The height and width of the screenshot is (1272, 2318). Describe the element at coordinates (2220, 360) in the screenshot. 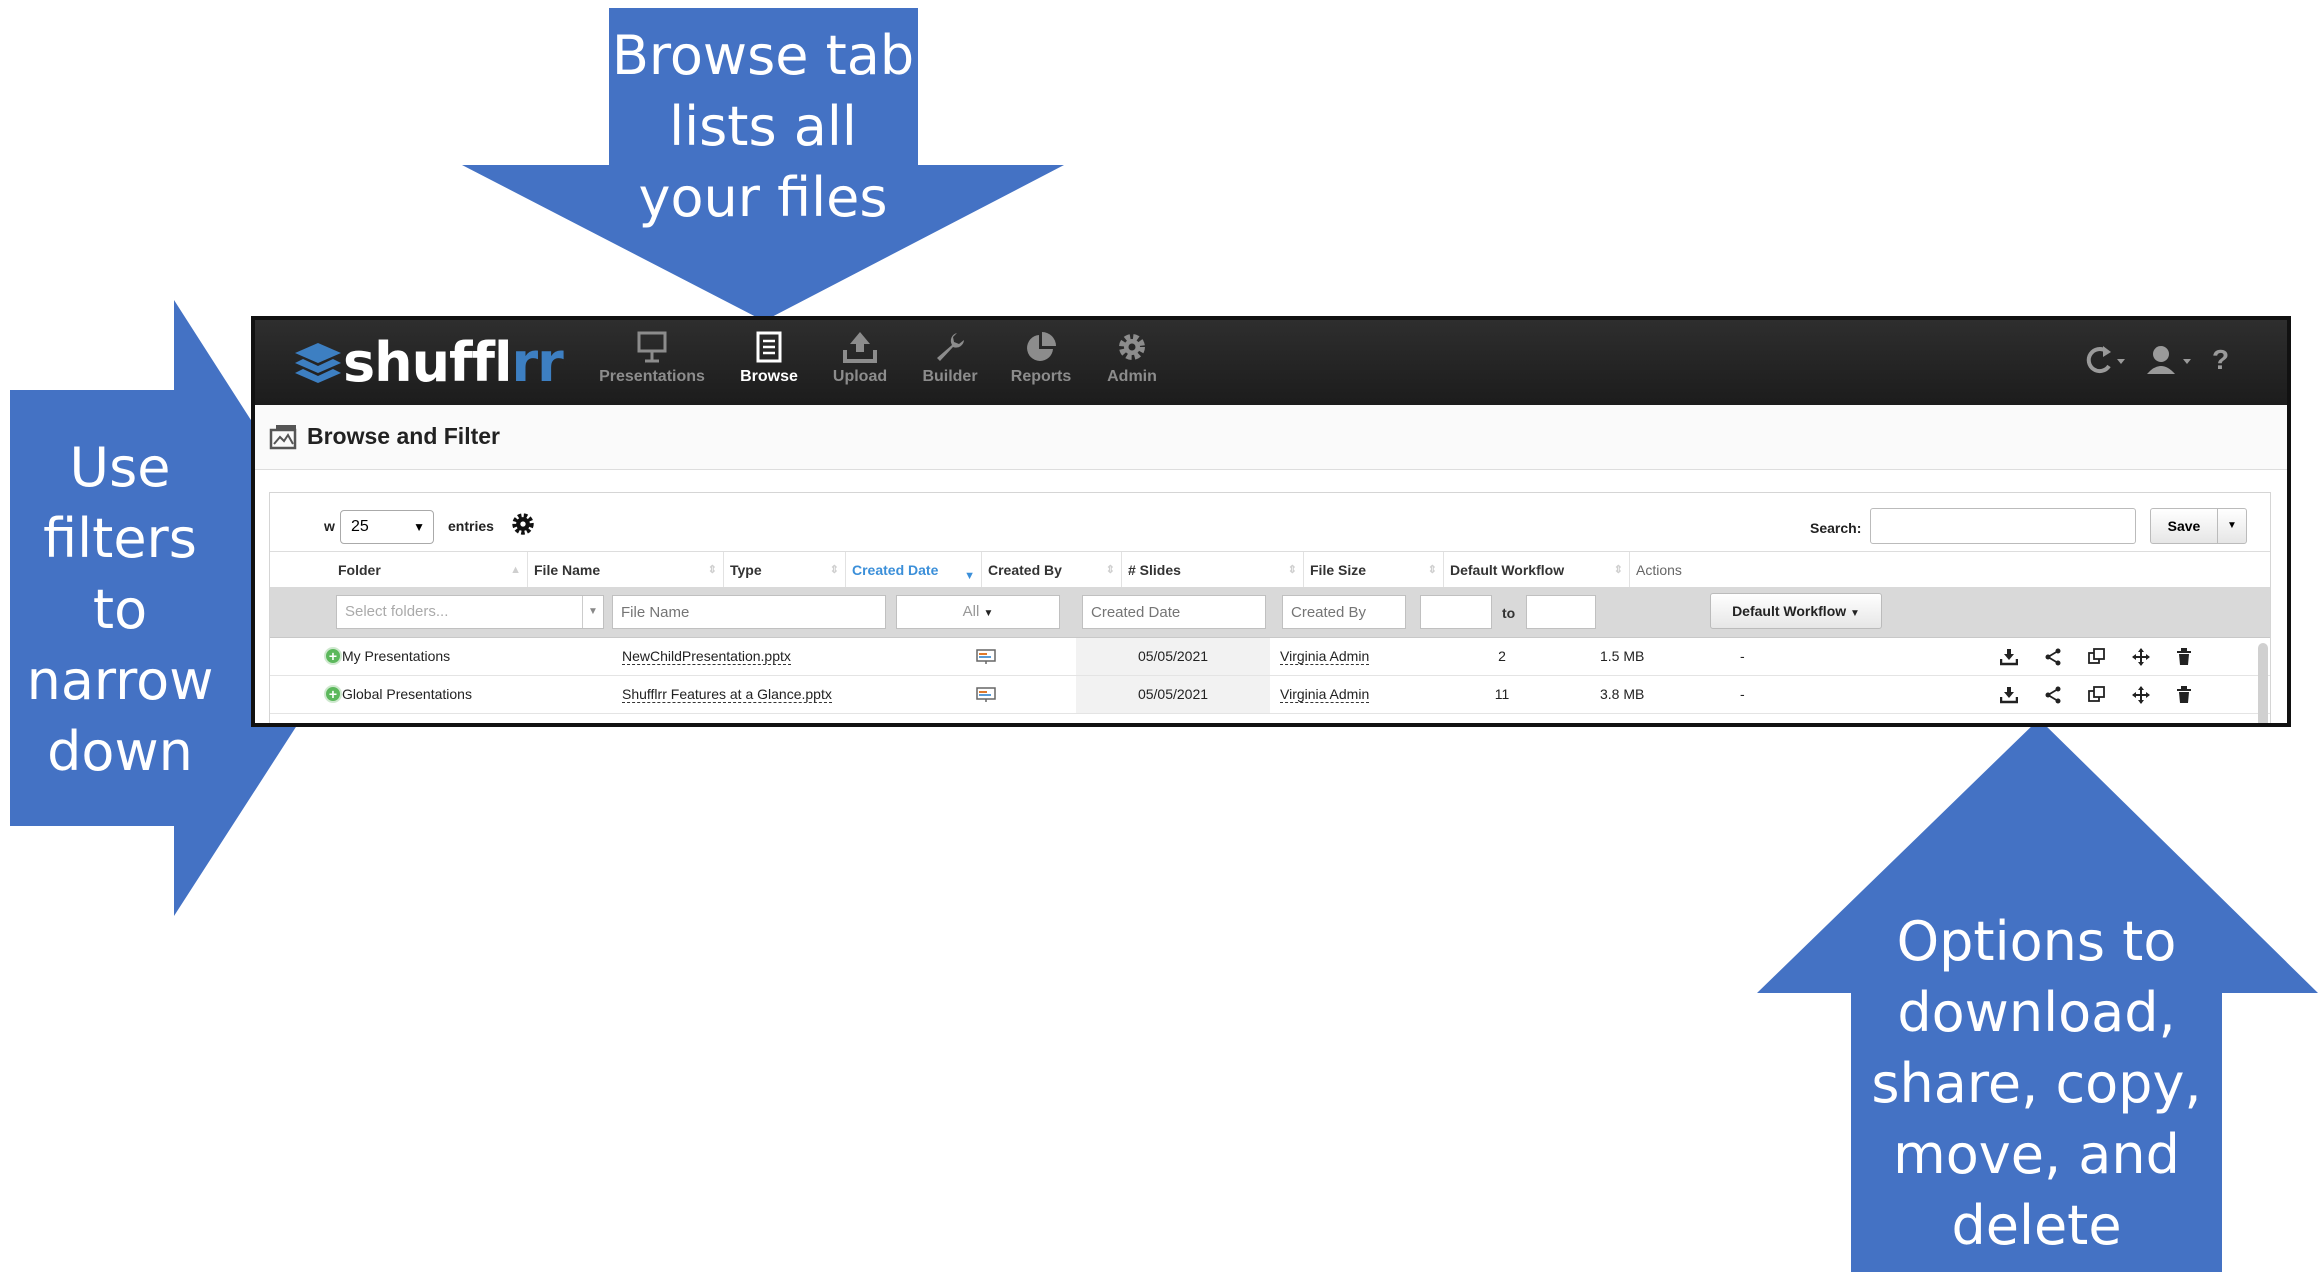

I see `help-button: ?` at that location.